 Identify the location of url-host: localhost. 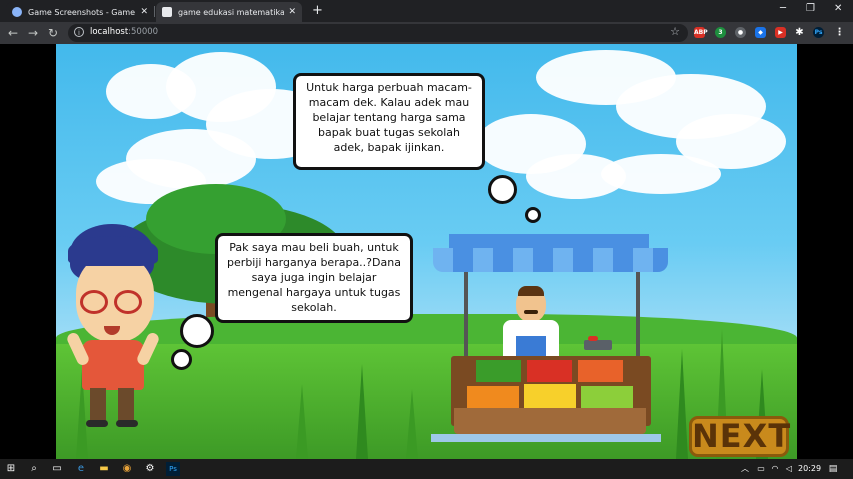
(109, 32).